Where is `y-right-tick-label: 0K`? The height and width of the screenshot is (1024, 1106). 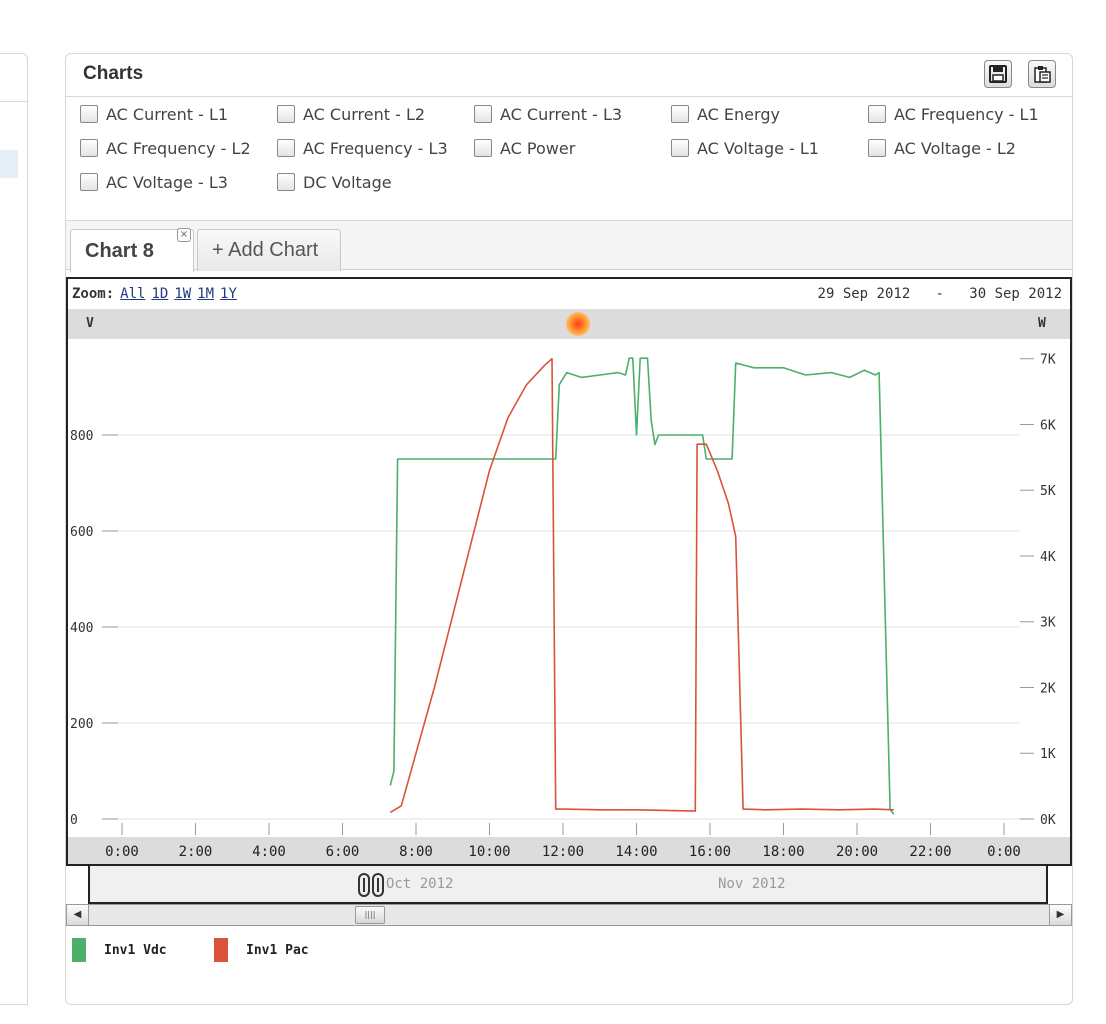
y-right-tick-label: 0K is located at coordinates (1048, 820).